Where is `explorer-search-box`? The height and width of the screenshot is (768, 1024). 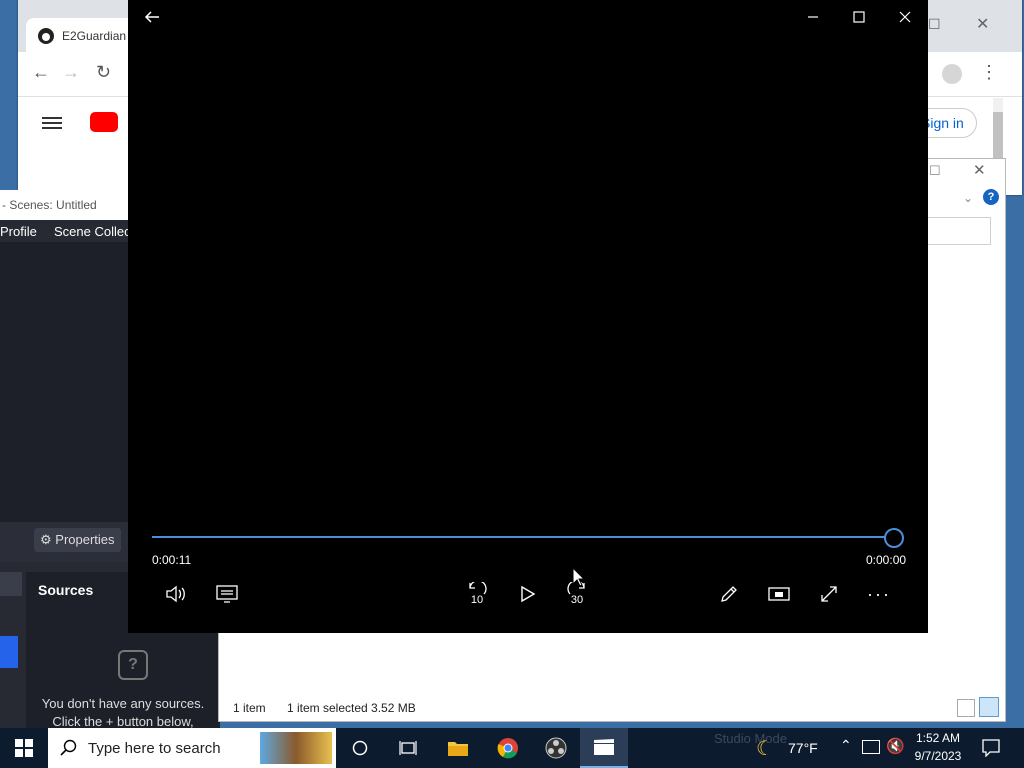
explorer-search-box is located at coordinates (955, 231).